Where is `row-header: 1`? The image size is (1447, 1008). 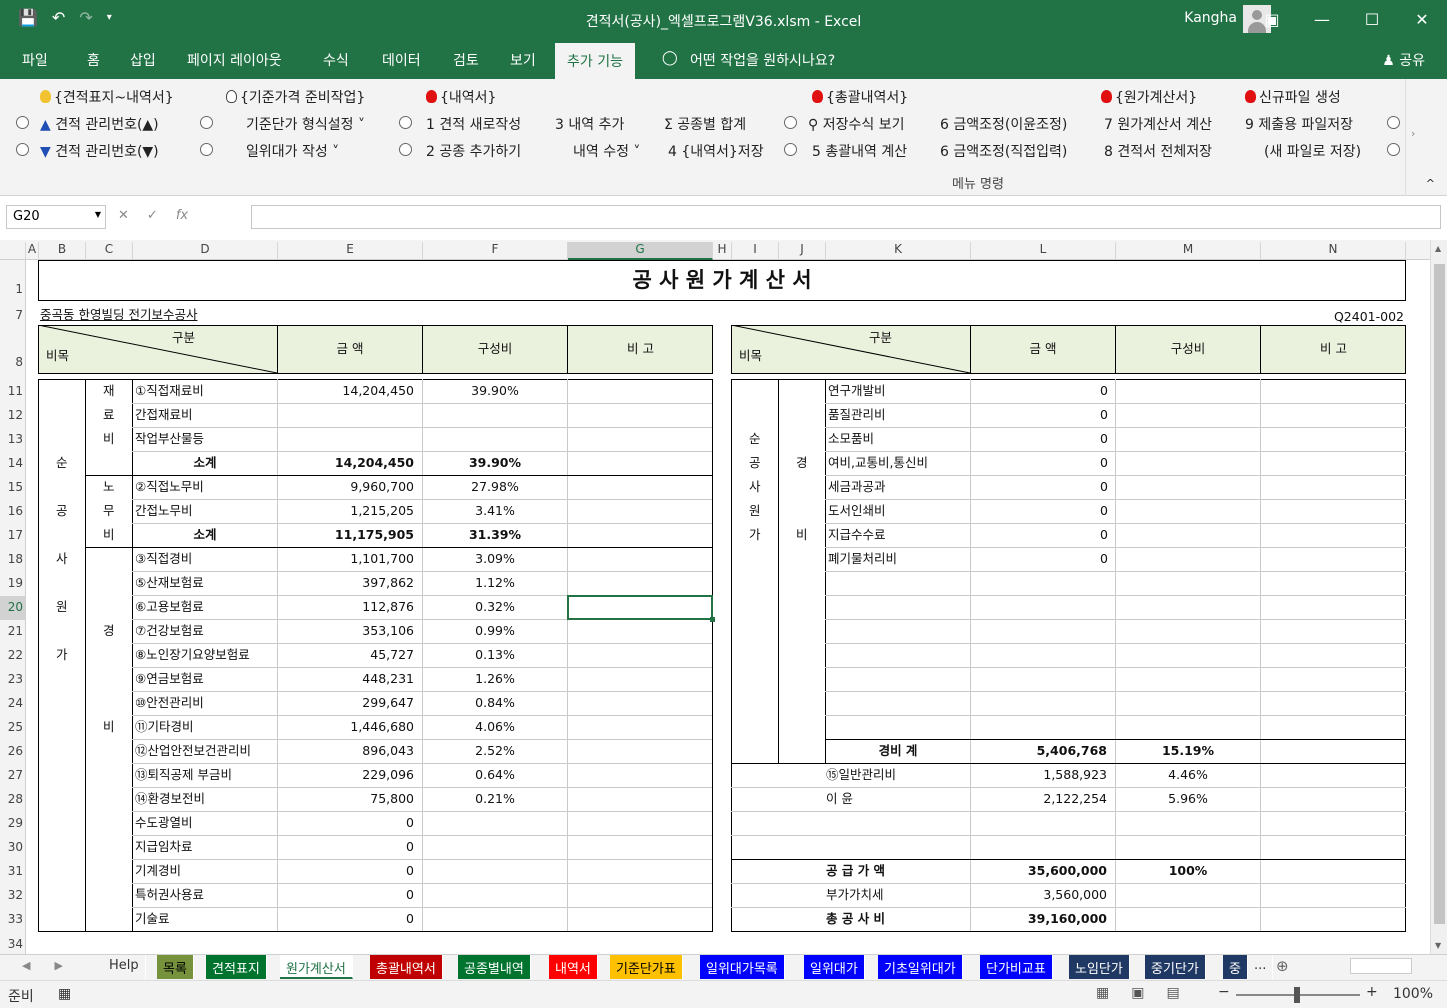 row-header: 1 is located at coordinates (13, 289).